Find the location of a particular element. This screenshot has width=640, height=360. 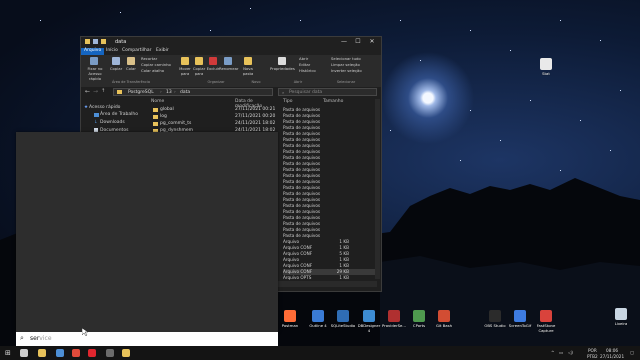

rename-button: Renomear is located at coordinates (228, 68).